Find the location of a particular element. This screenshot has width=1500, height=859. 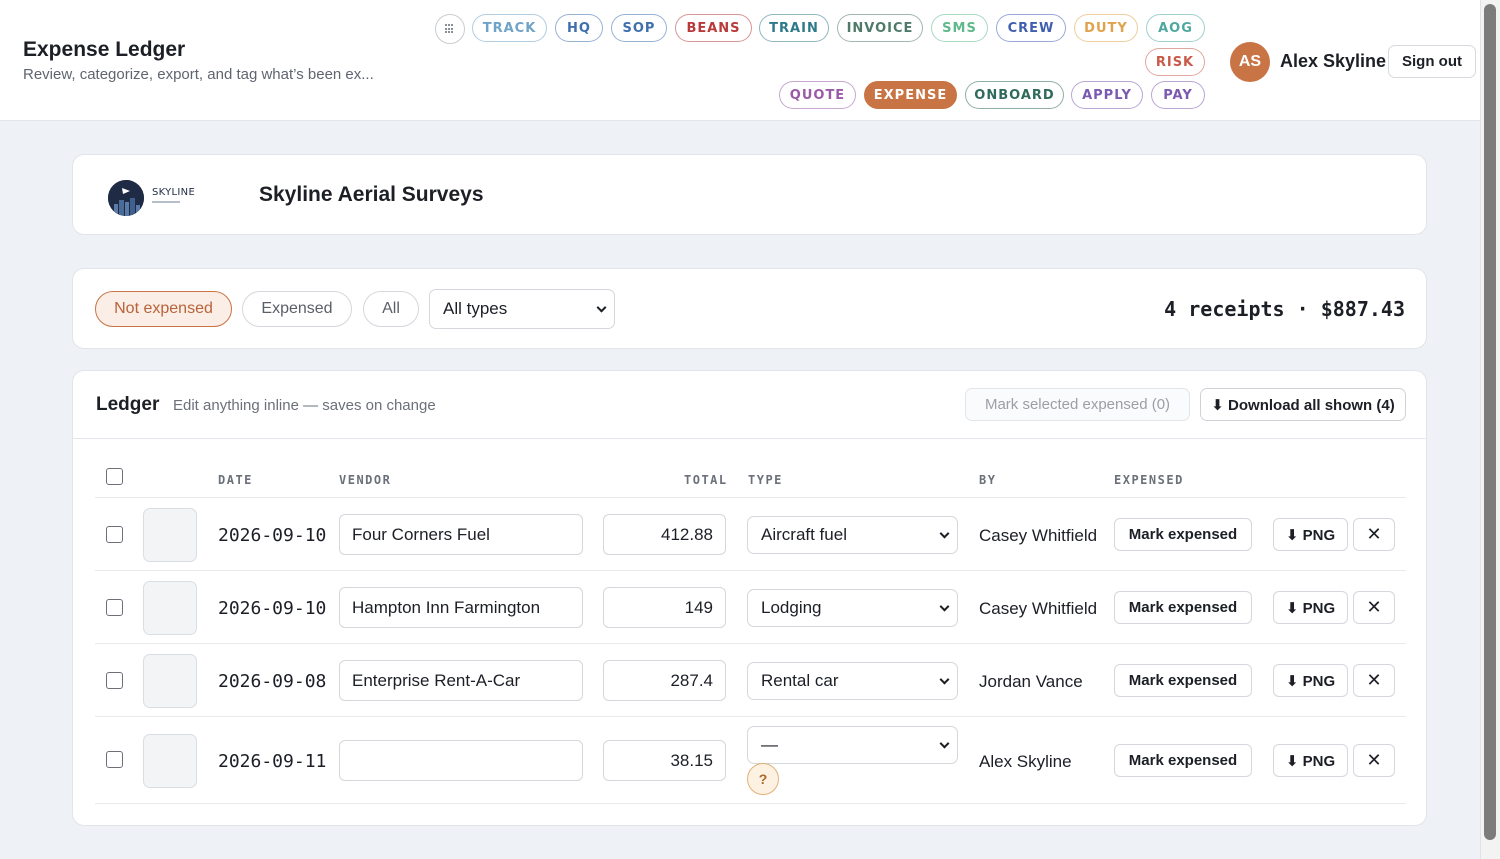

type-select: — is located at coordinates (852, 745).